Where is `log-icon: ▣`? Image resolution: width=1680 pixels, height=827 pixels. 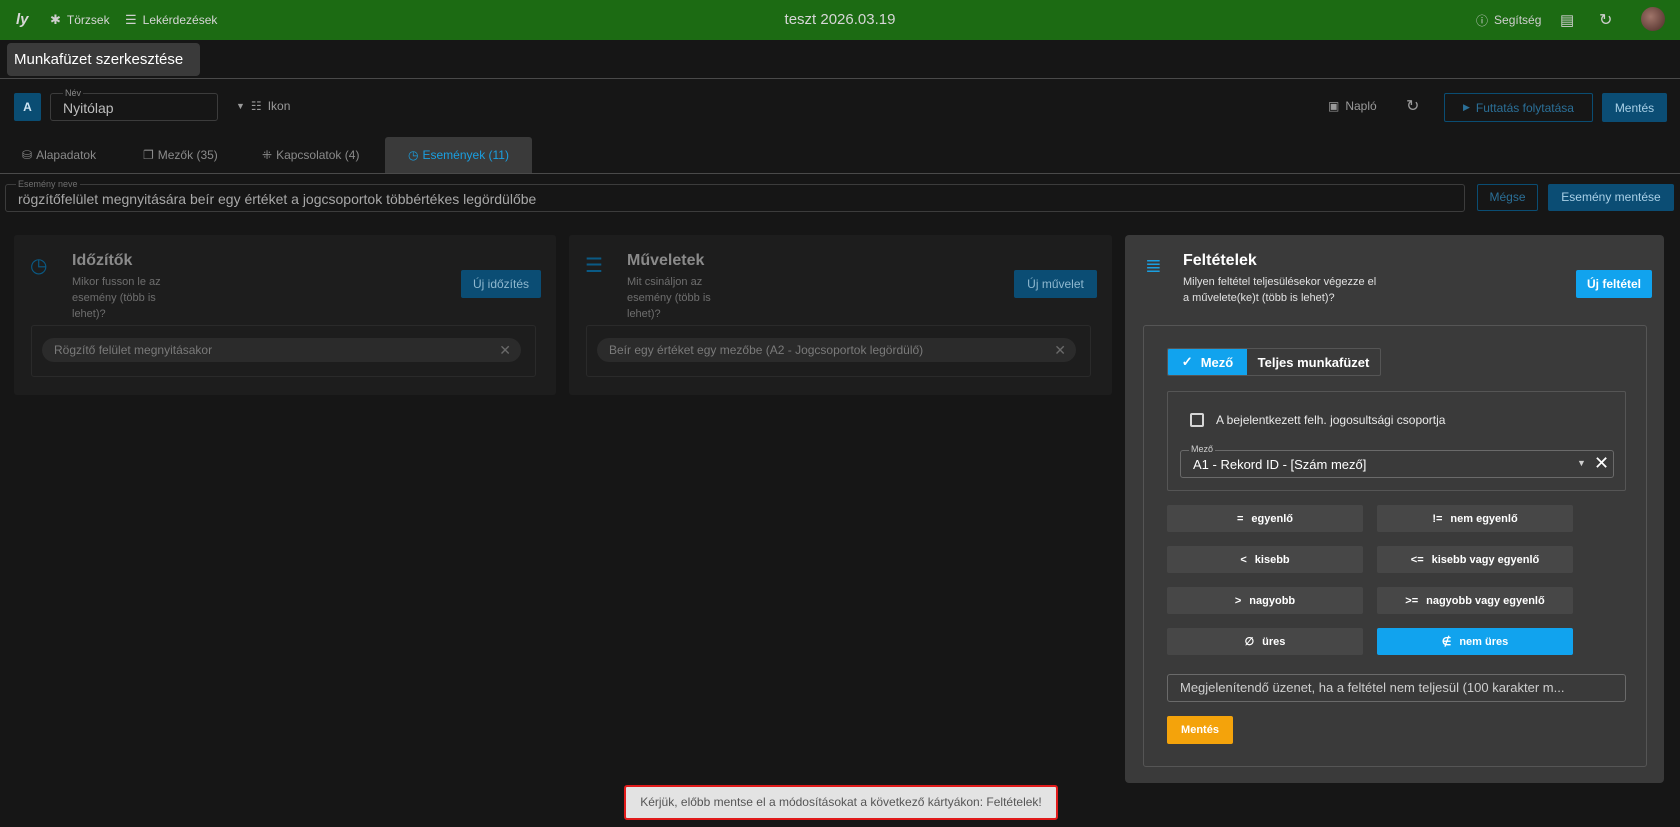 log-icon: ▣ is located at coordinates (1334, 106).